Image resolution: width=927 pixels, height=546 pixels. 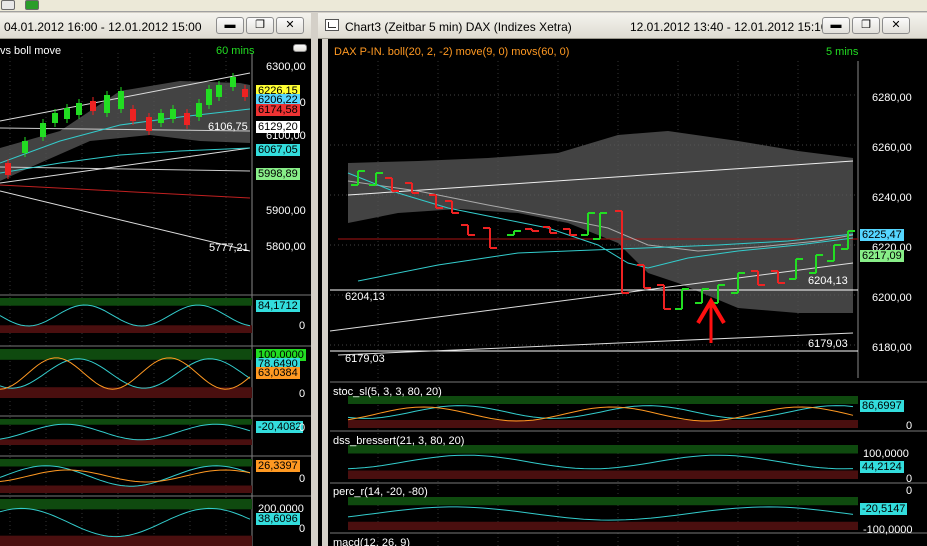 I want to click on right-price-chip: 6217,09, so click(x=882, y=256).